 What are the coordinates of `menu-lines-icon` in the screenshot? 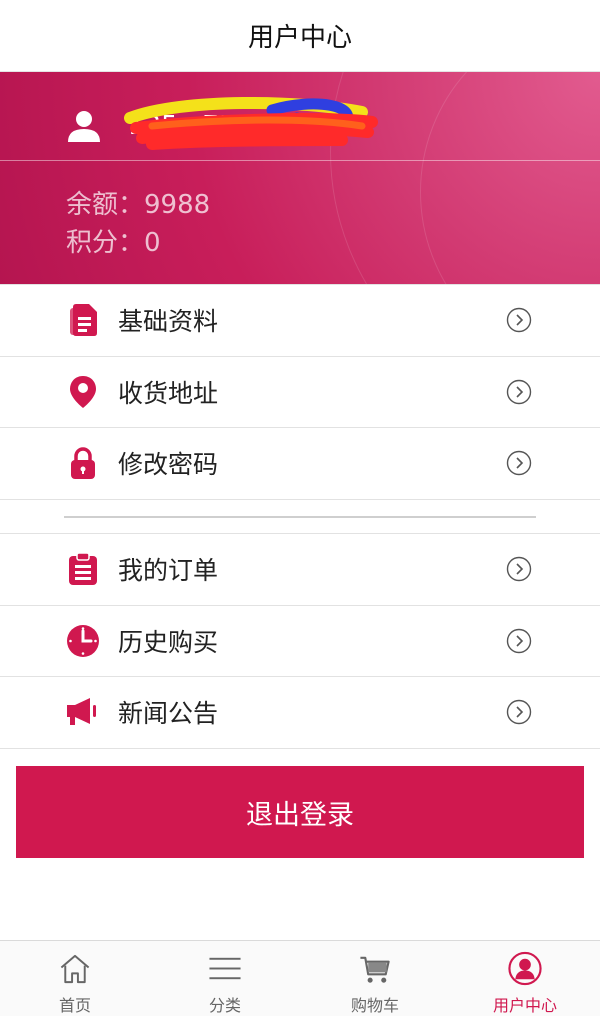 It's located at (225, 968).